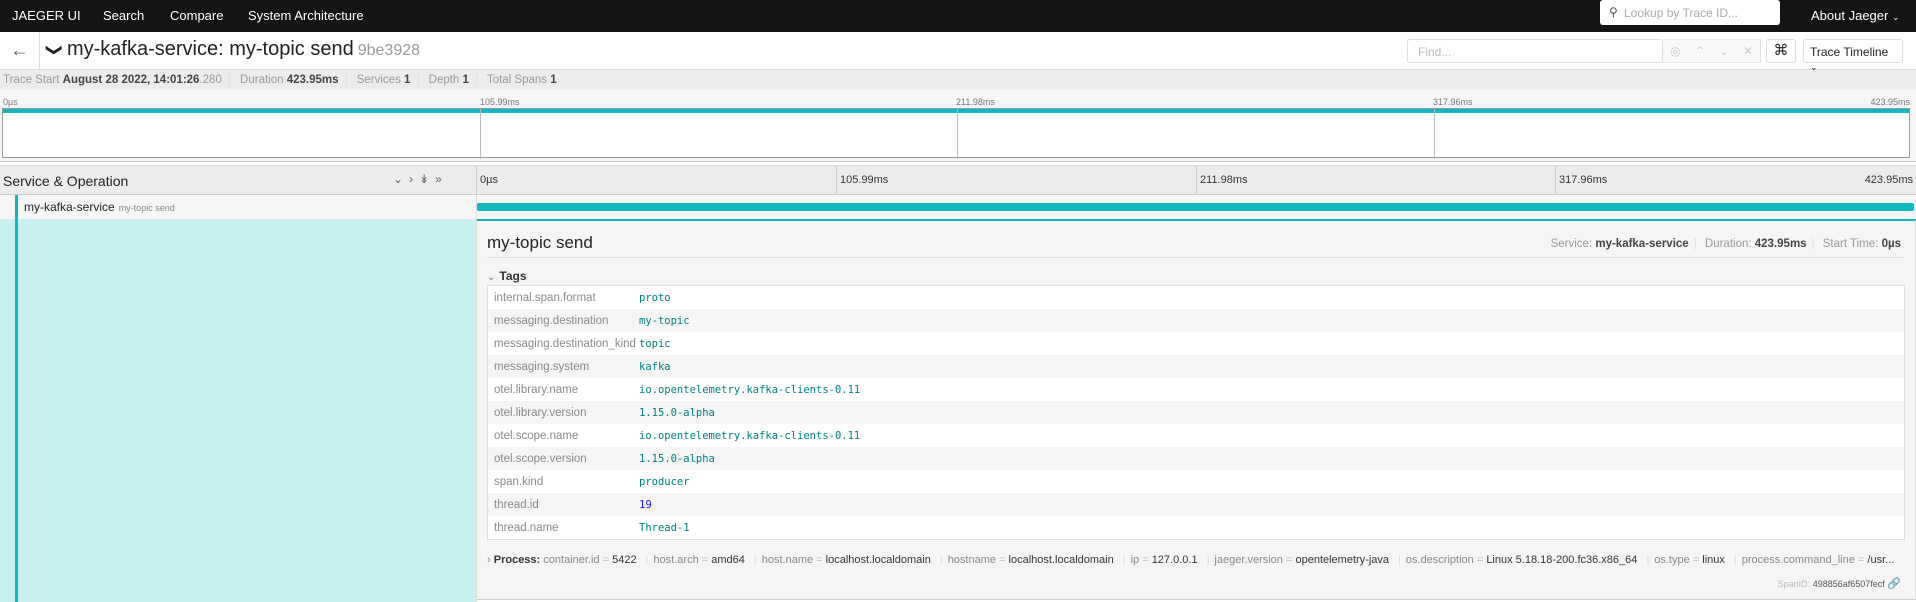 The height and width of the screenshot is (602, 1916). Describe the element at coordinates (210, 49) in the screenshot. I see `trace-title: my-kafka-service: my-topic send` at that location.